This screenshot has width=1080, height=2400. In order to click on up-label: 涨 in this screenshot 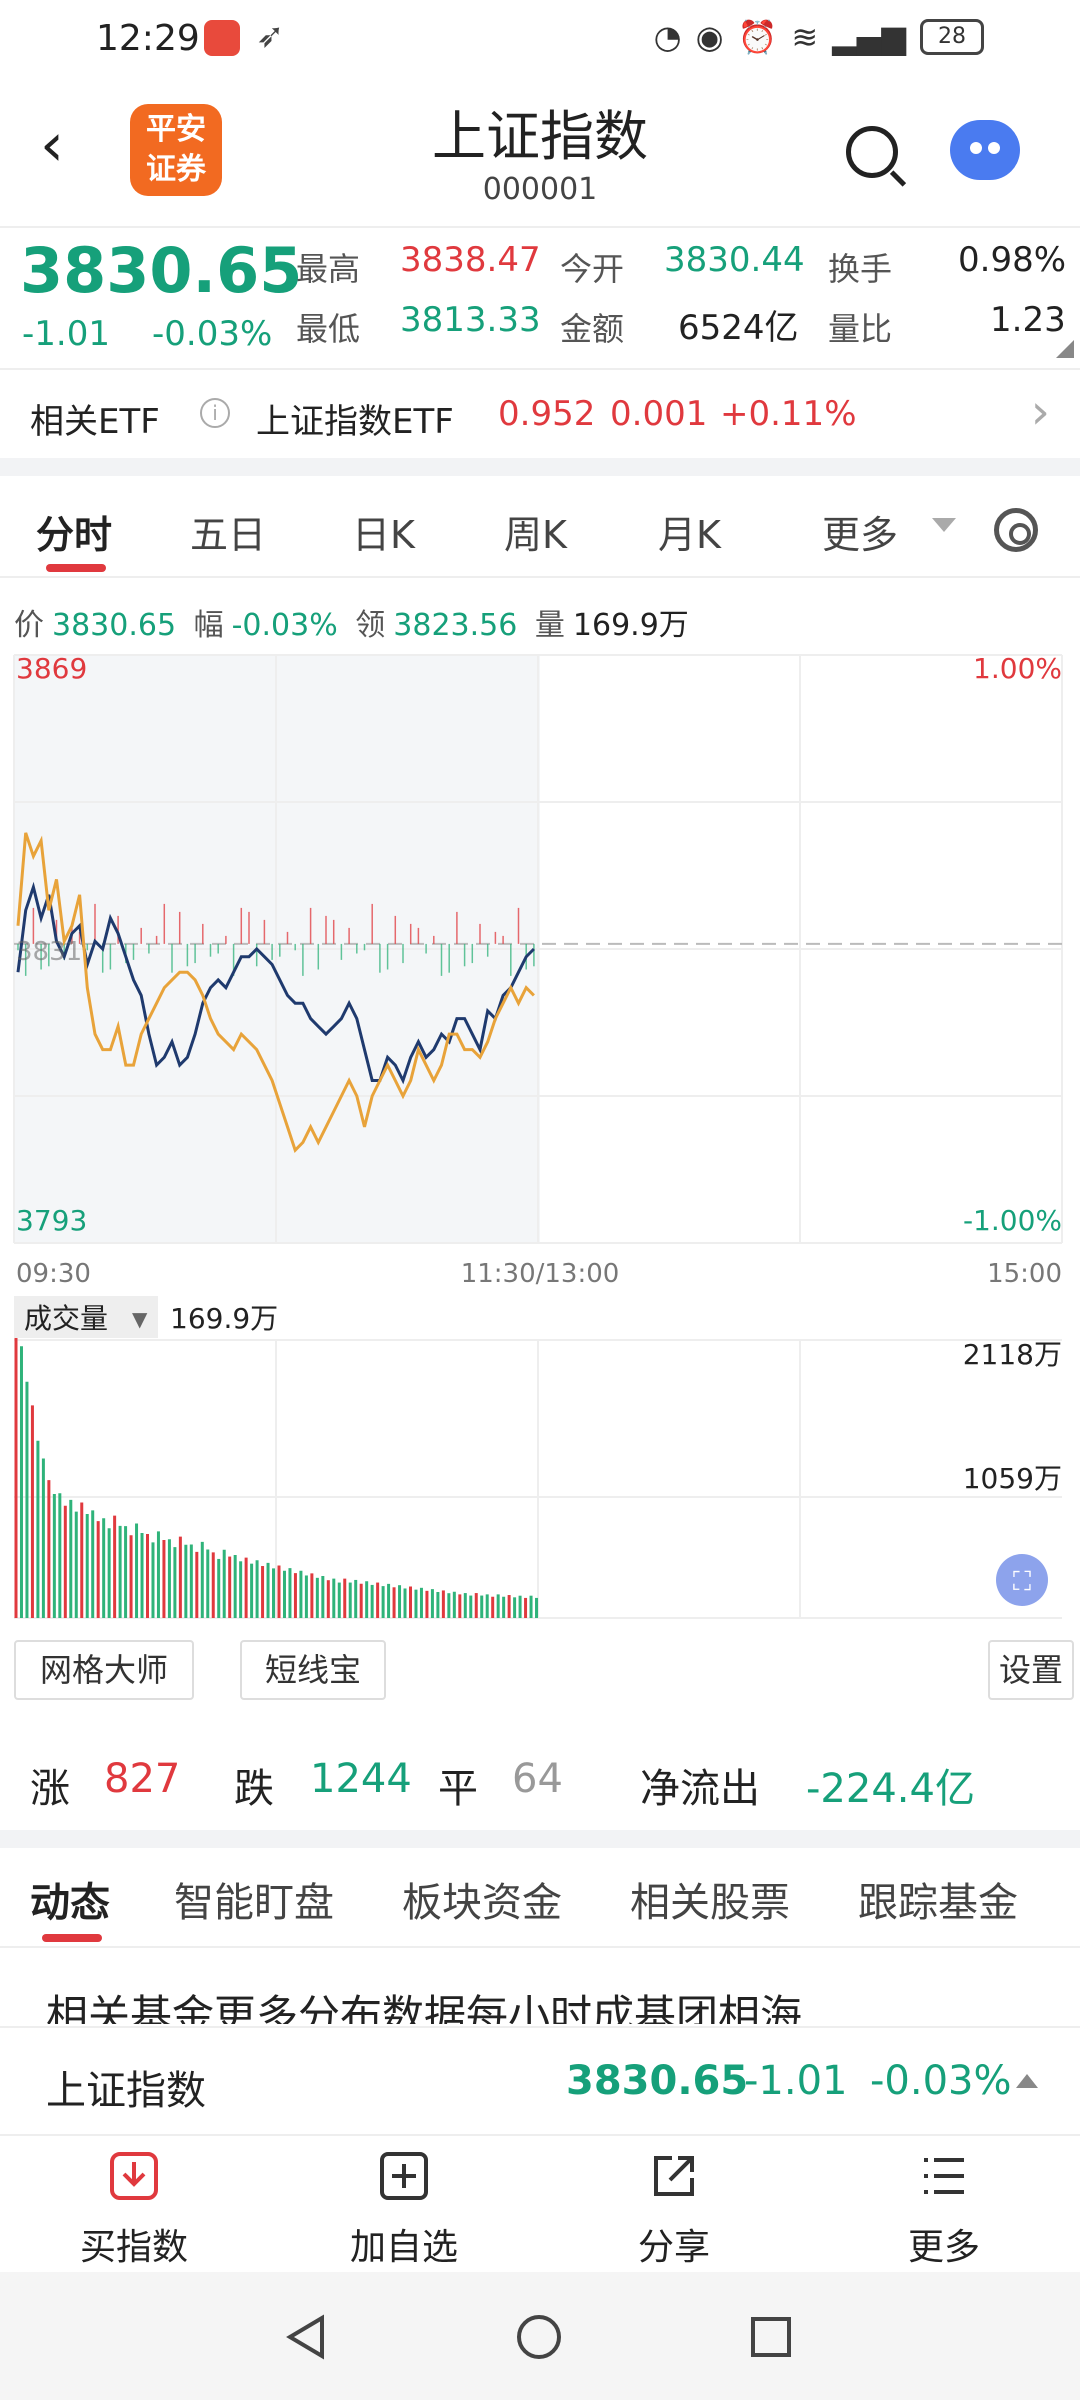, I will do `click(50, 1789)`.